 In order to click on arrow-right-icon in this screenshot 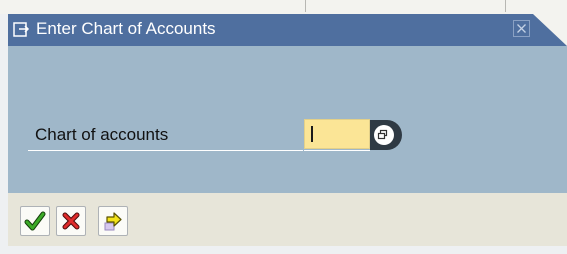, I will do `click(113, 221)`.